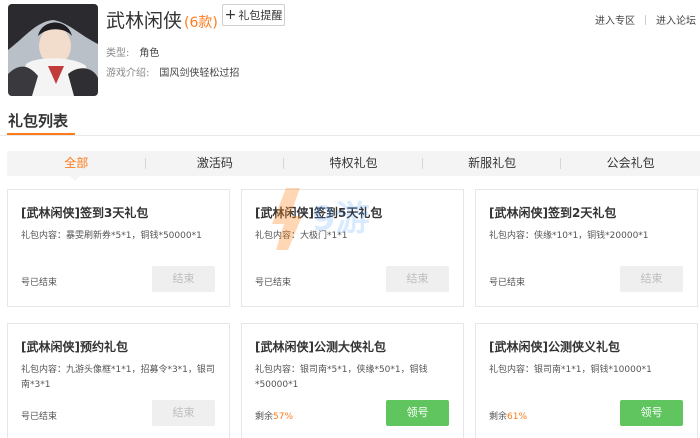  I want to click on gift-card-status: 剩余61%, so click(508, 415).